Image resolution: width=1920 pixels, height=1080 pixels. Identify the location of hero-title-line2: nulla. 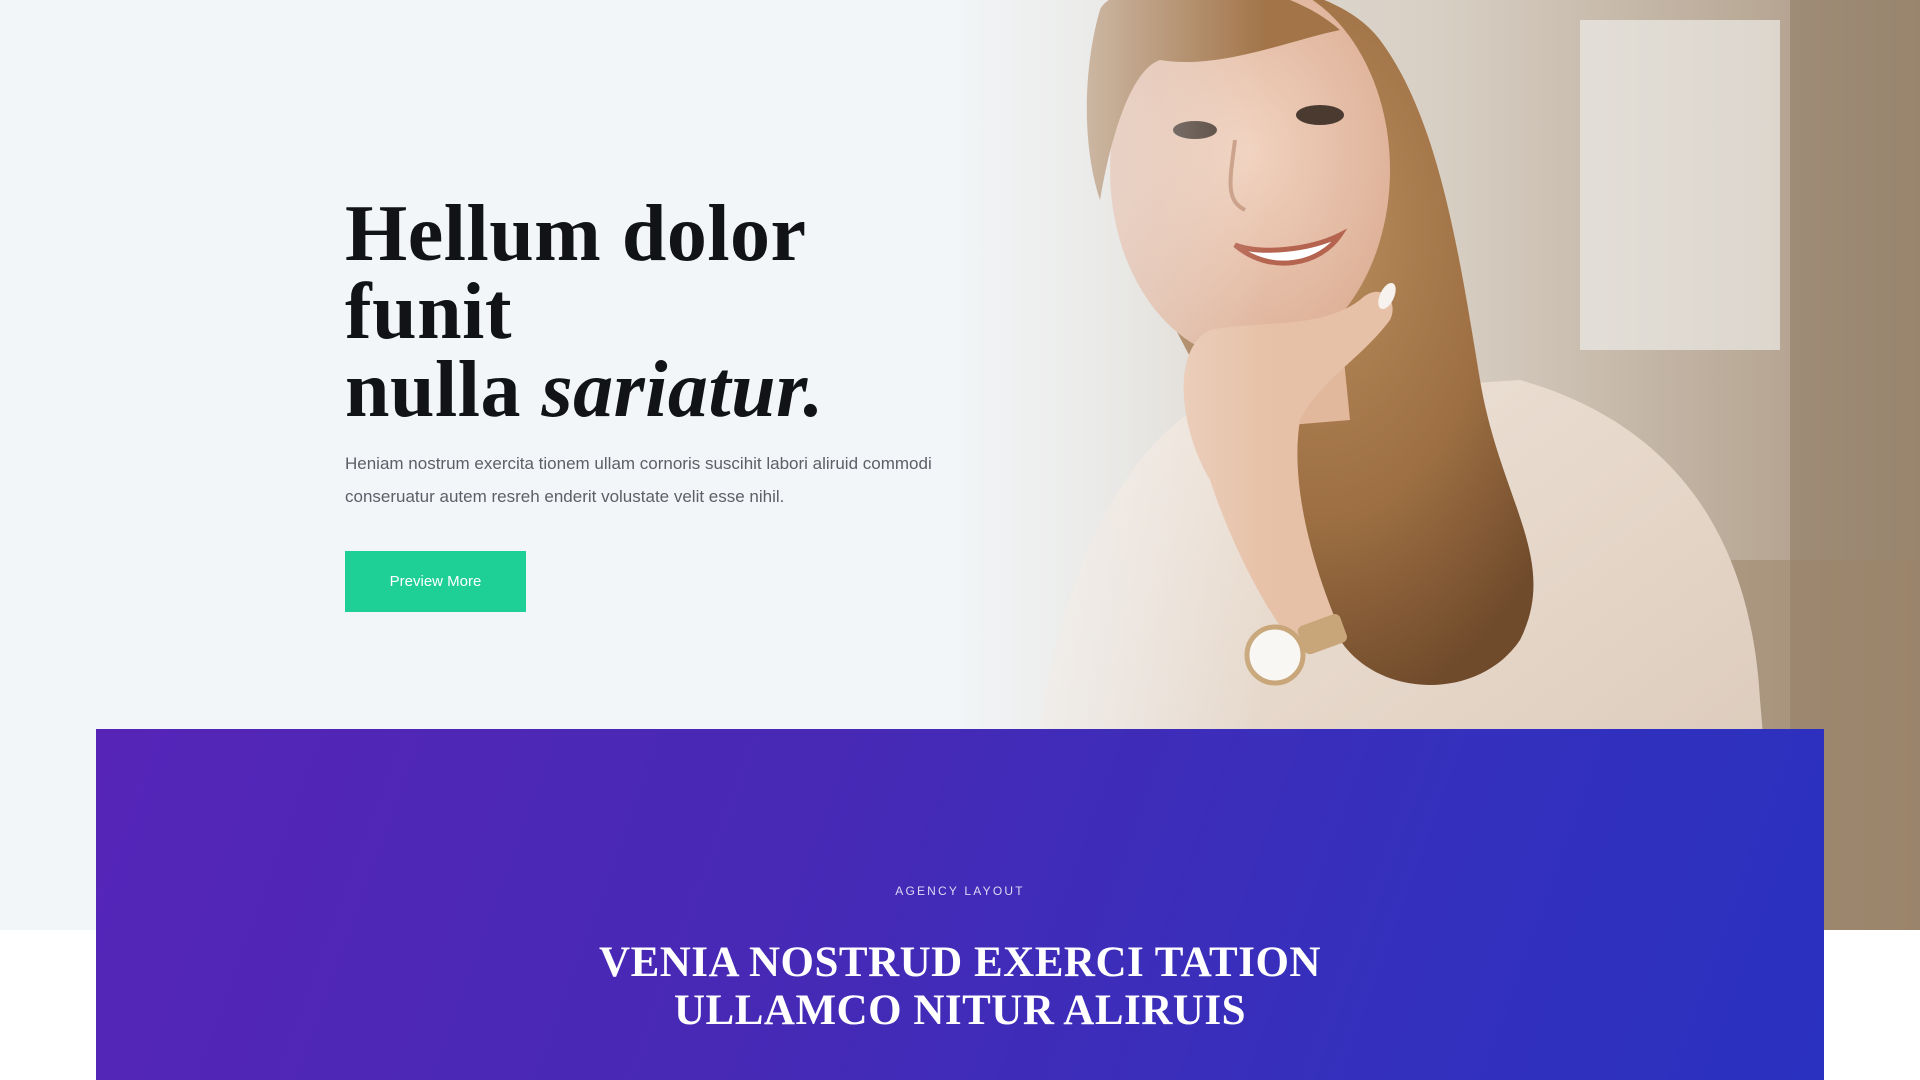
(443, 390).